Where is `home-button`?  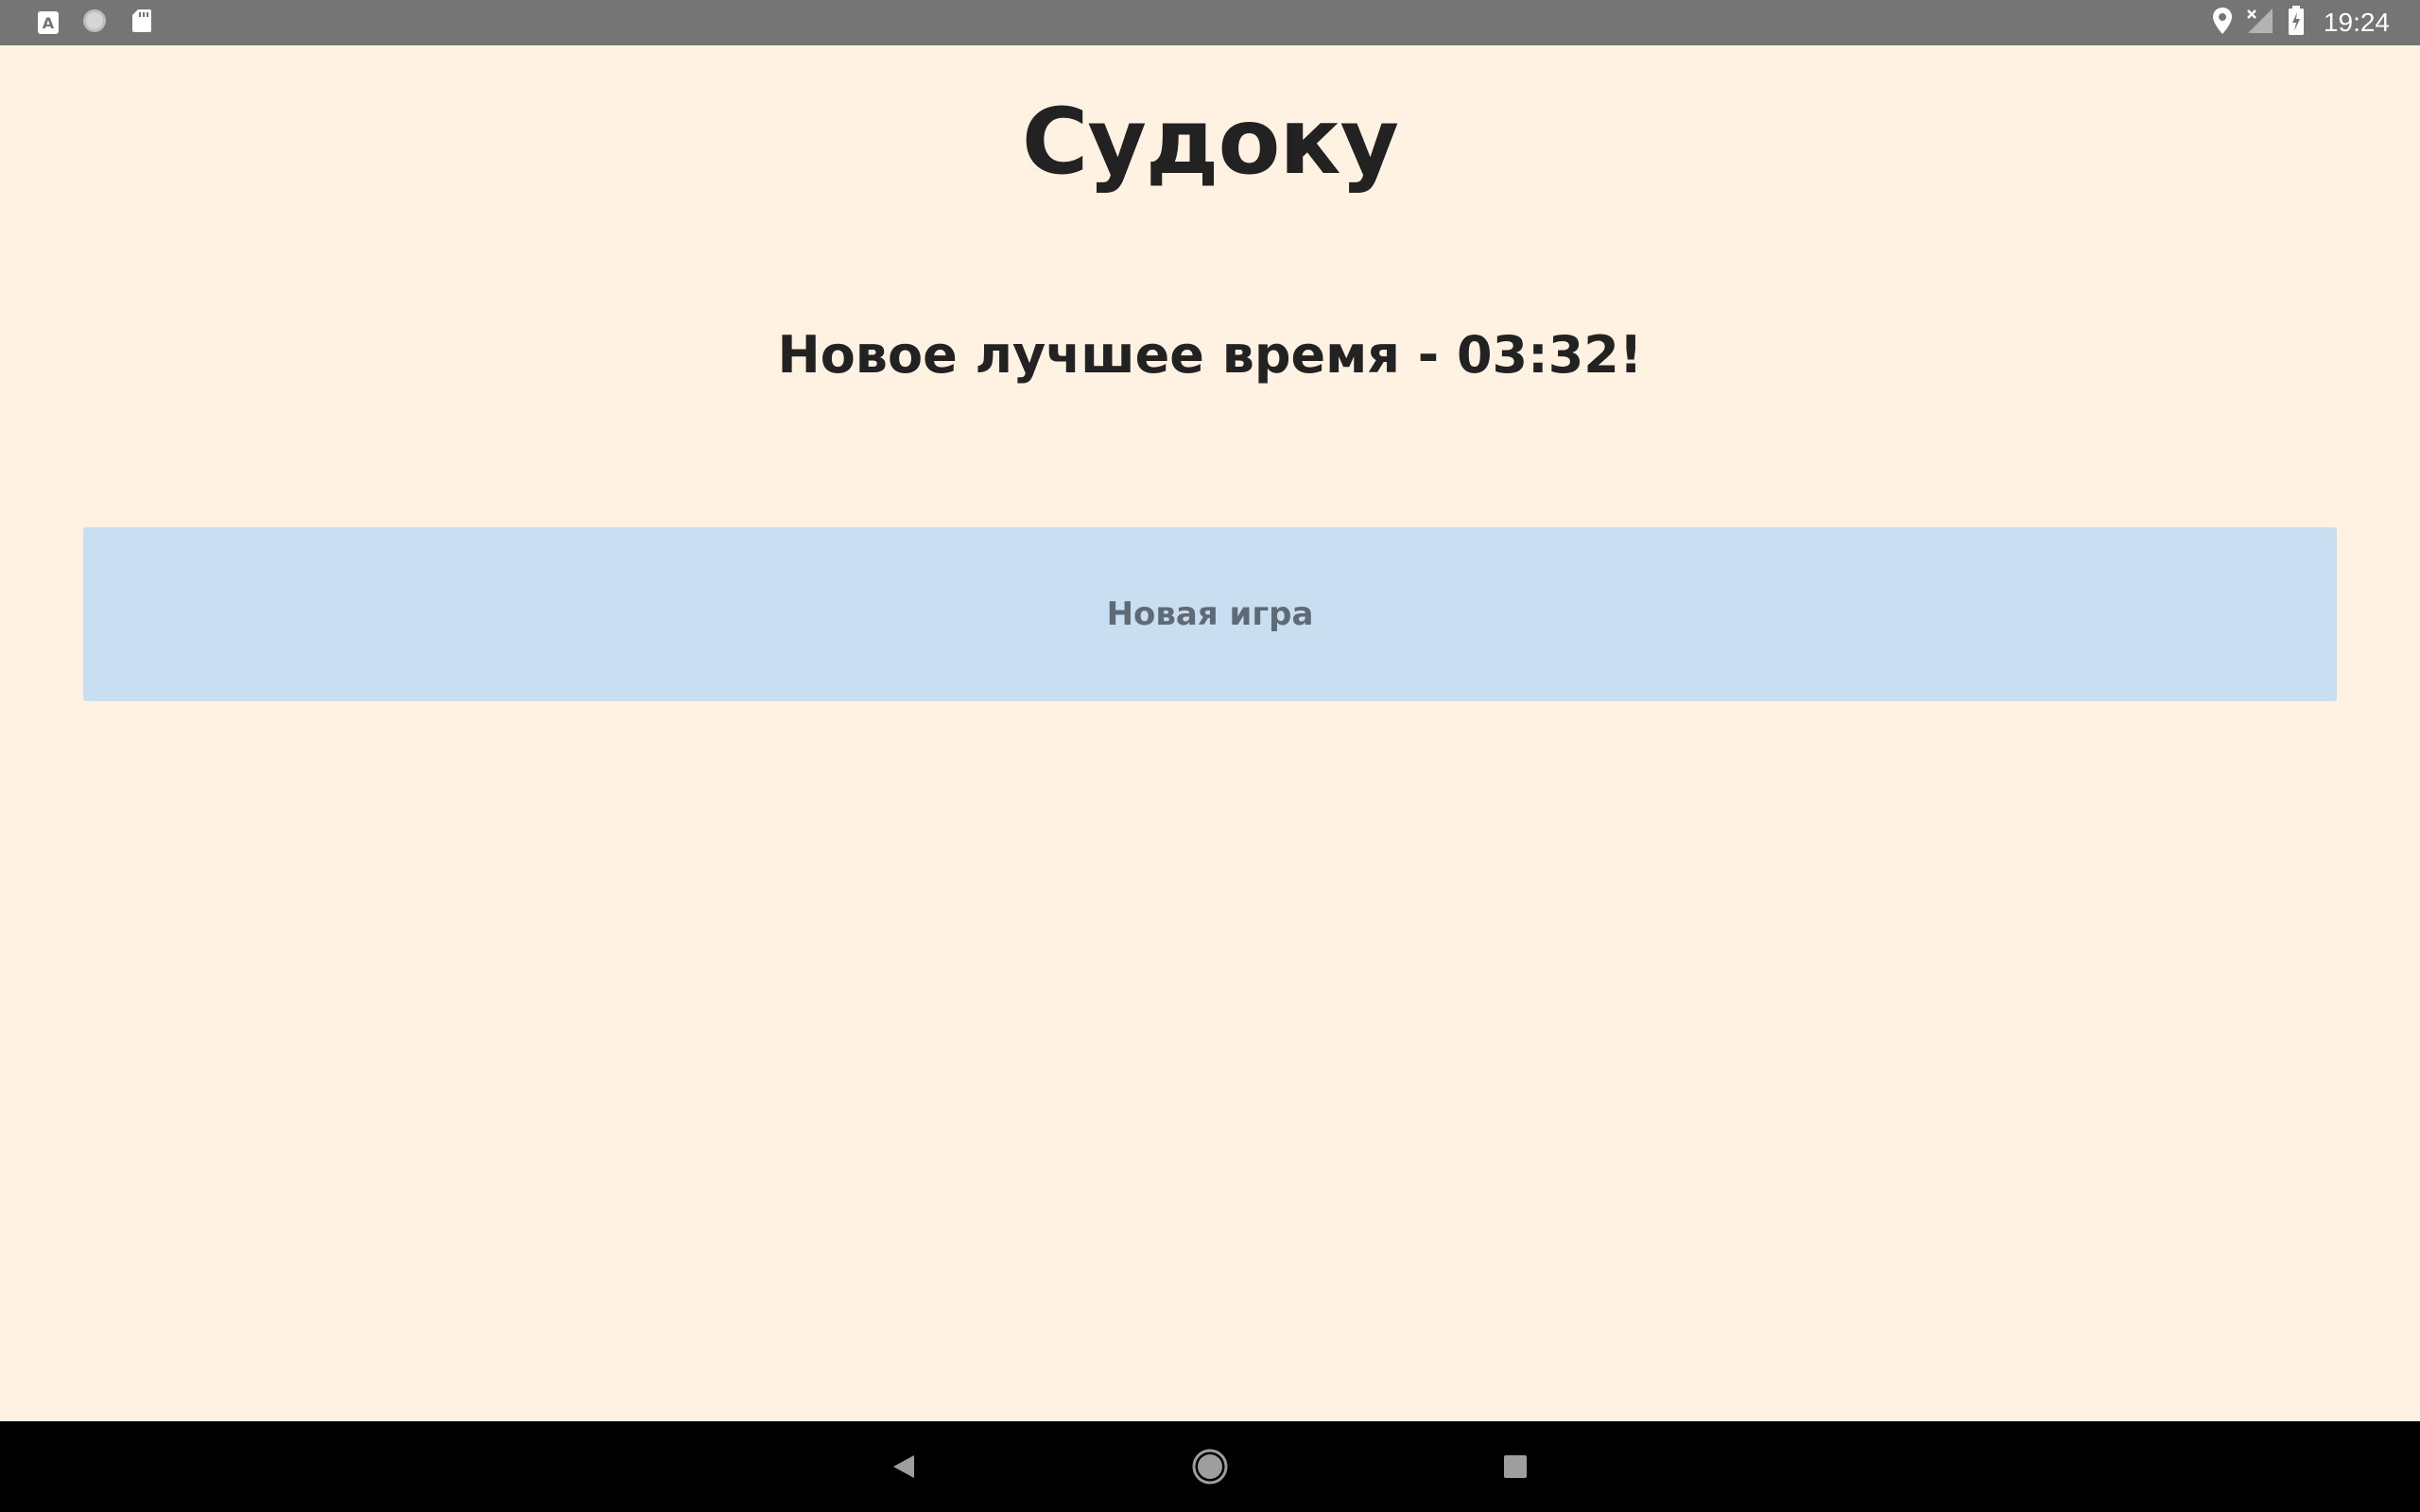 home-button is located at coordinates (1210, 1466).